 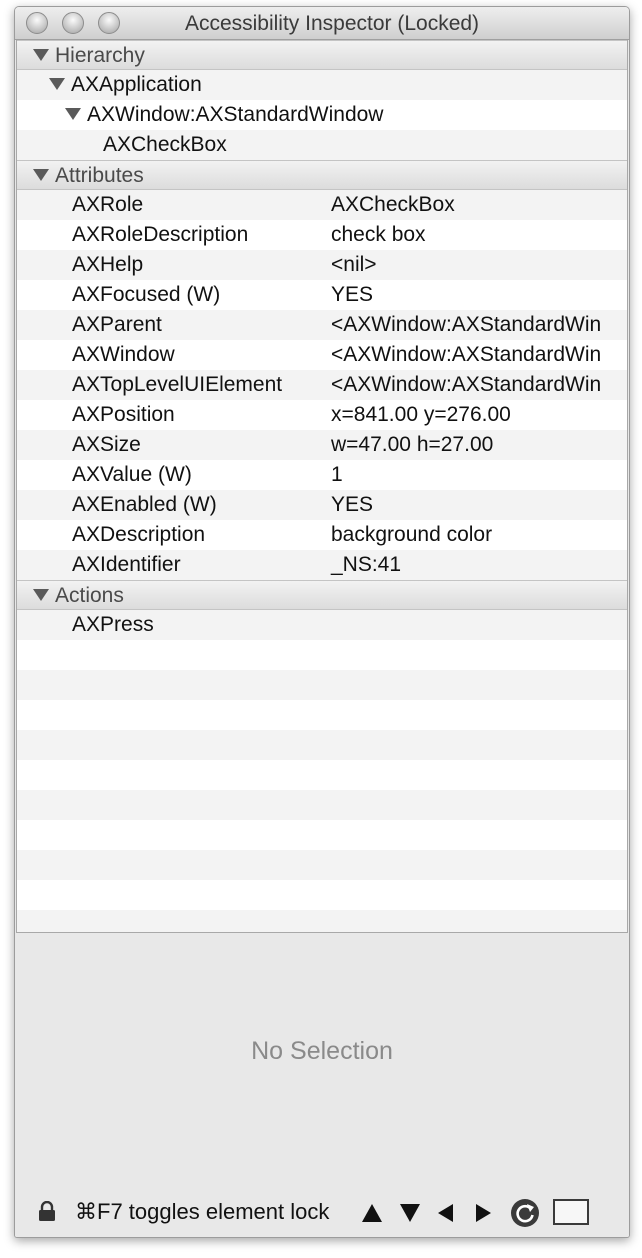 I want to click on hierarchy-item: AXWindow:AXStandardWindow, so click(x=322, y=115).